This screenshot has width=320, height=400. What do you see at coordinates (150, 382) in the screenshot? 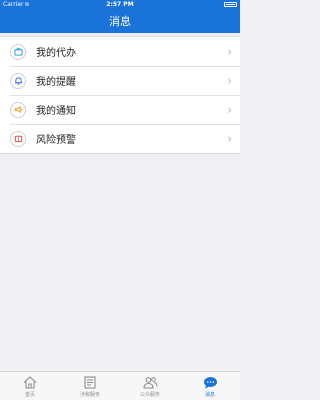
I see `people-icon` at bounding box center [150, 382].